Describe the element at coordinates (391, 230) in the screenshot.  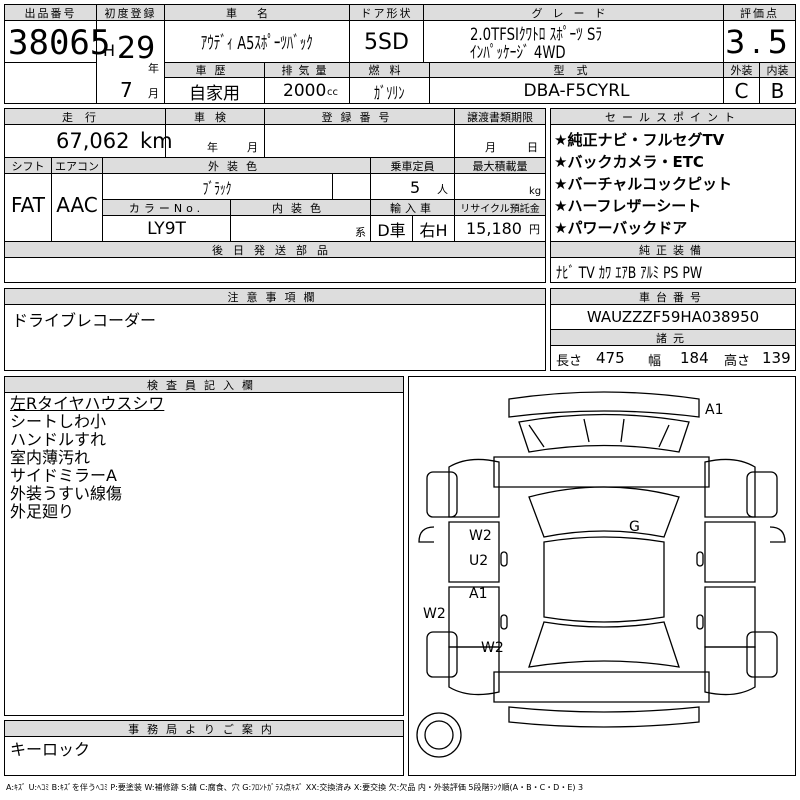
I see `import-value: D車` at that location.